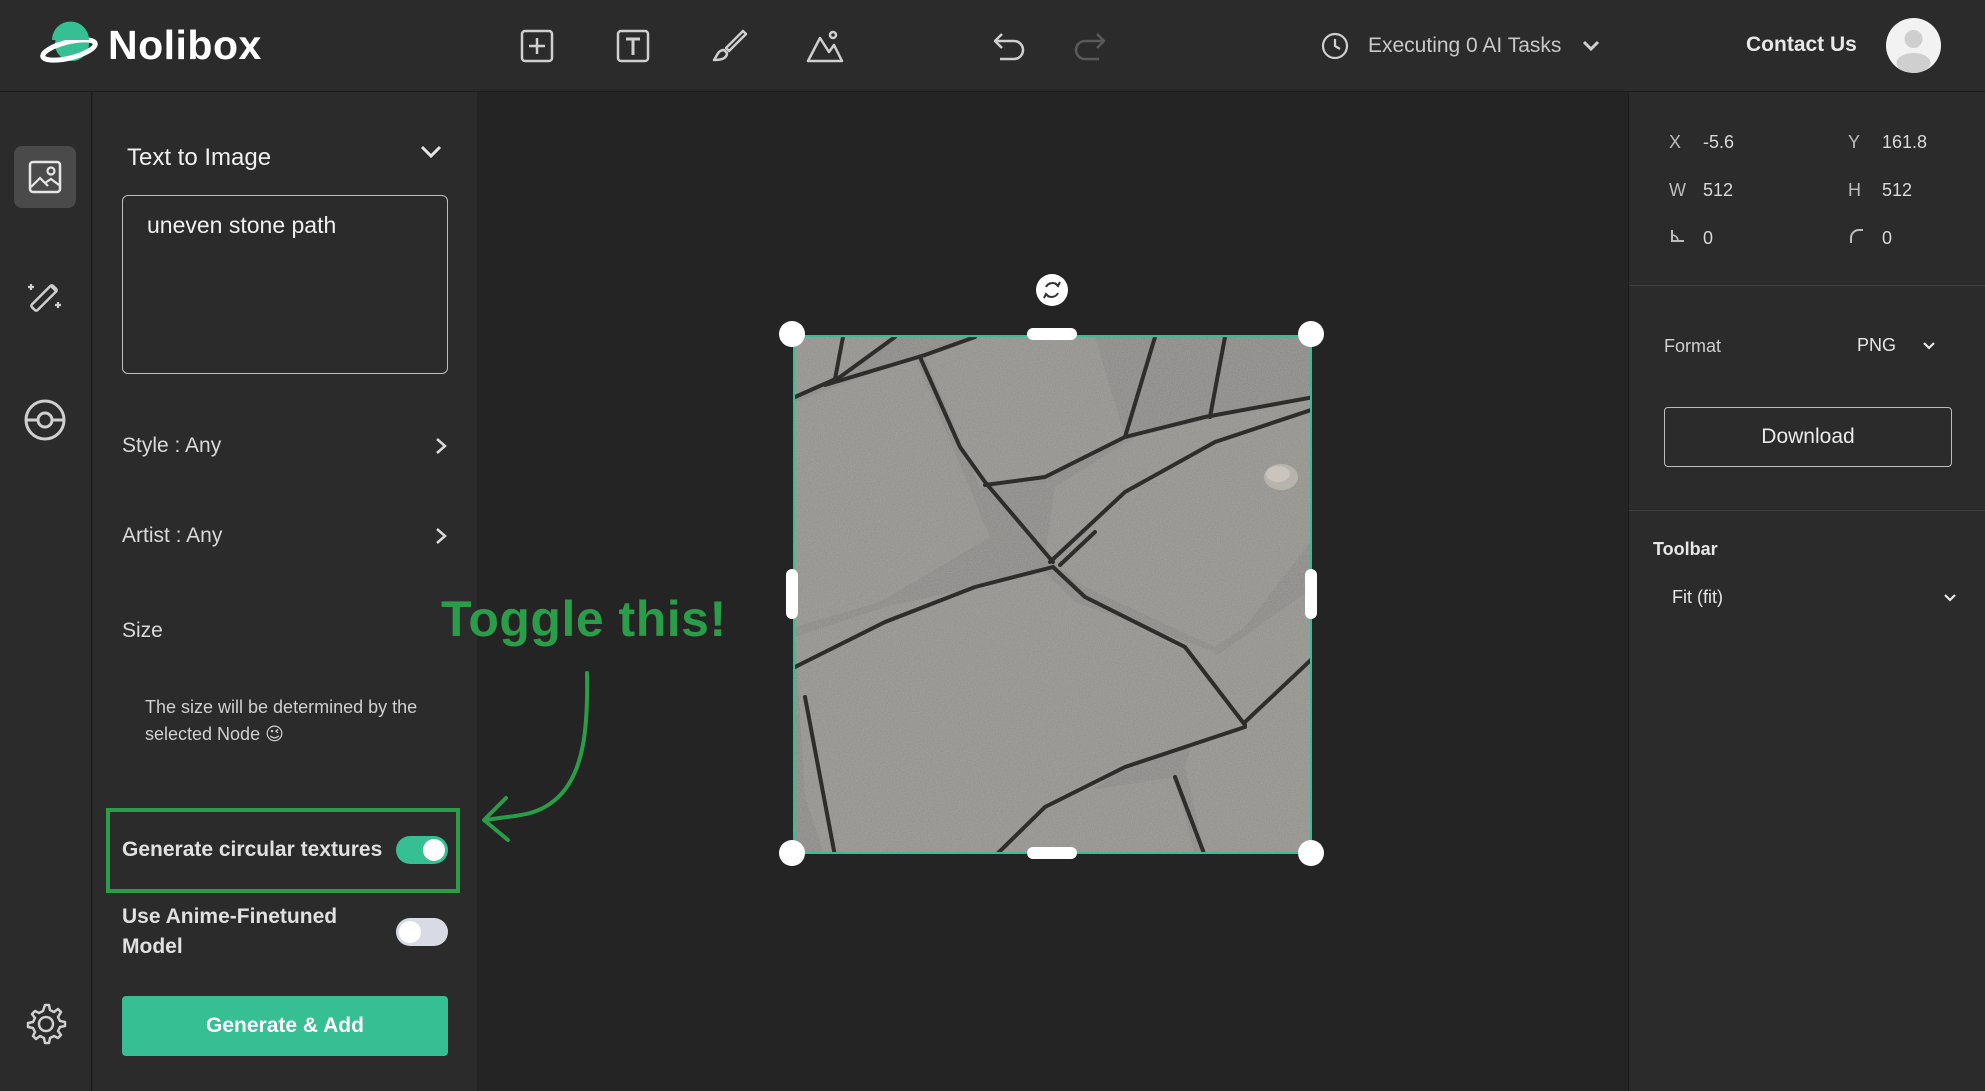 This screenshot has height=1091, width=1985. What do you see at coordinates (199, 157) in the screenshot?
I see `mode-title: Text to Image` at bounding box center [199, 157].